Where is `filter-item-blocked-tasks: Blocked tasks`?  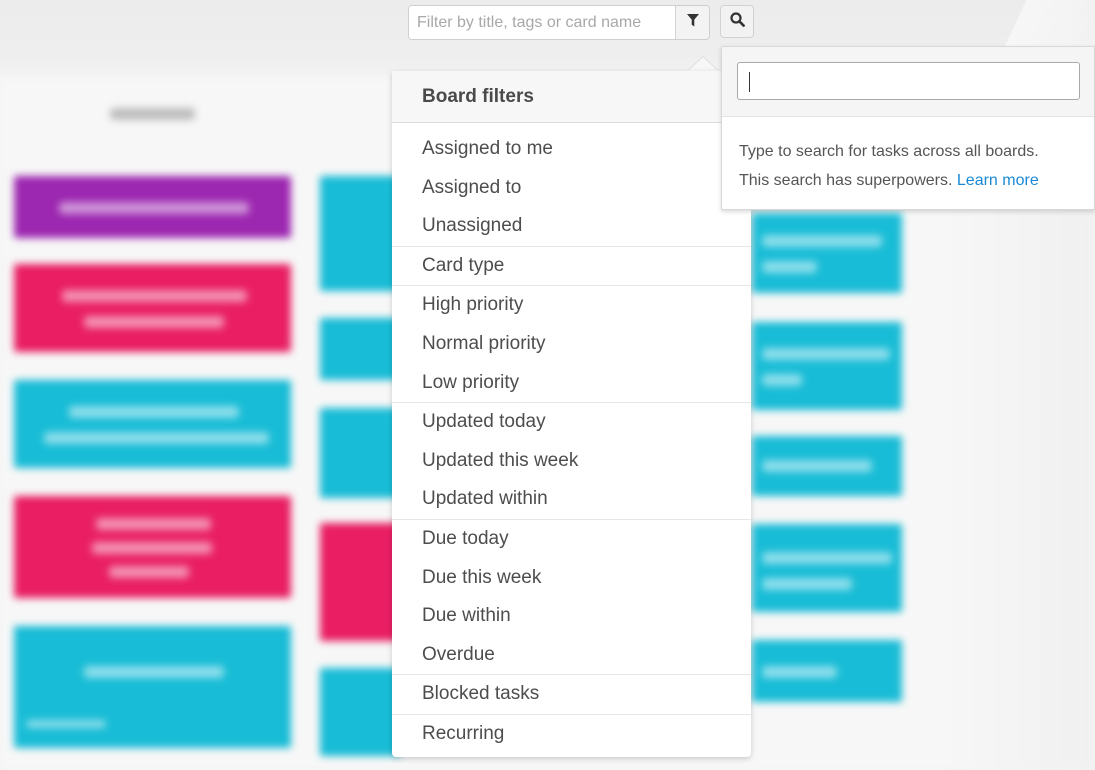 filter-item-blocked-tasks: Blocked tasks is located at coordinates (571, 694).